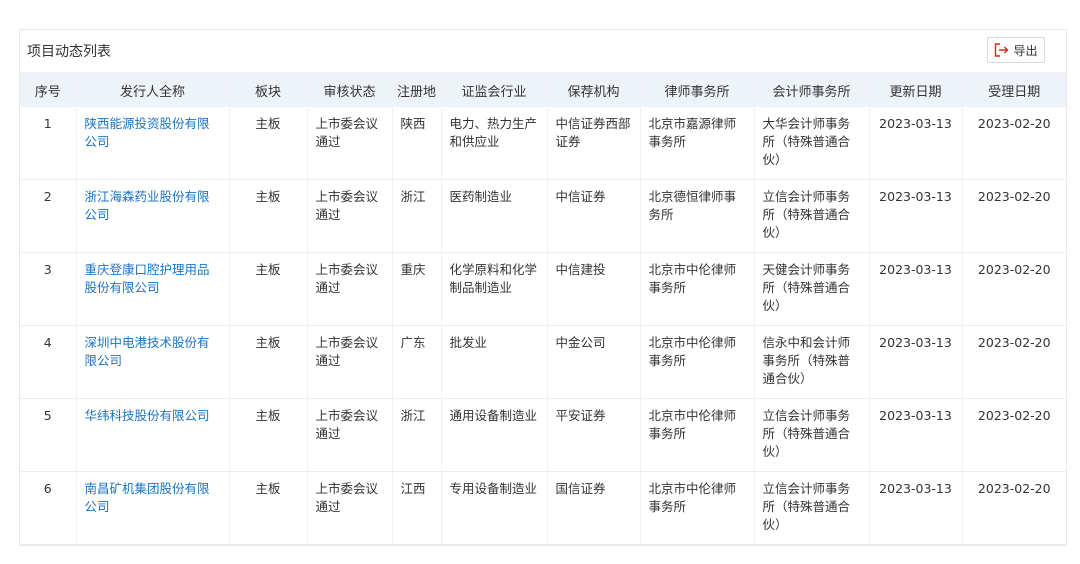 Image resolution: width=1080 pixels, height=564 pixels. Describe the element at coordinates (1013, 90) in the screenshot. I see `header-accept-date: 受理日期` at that location.